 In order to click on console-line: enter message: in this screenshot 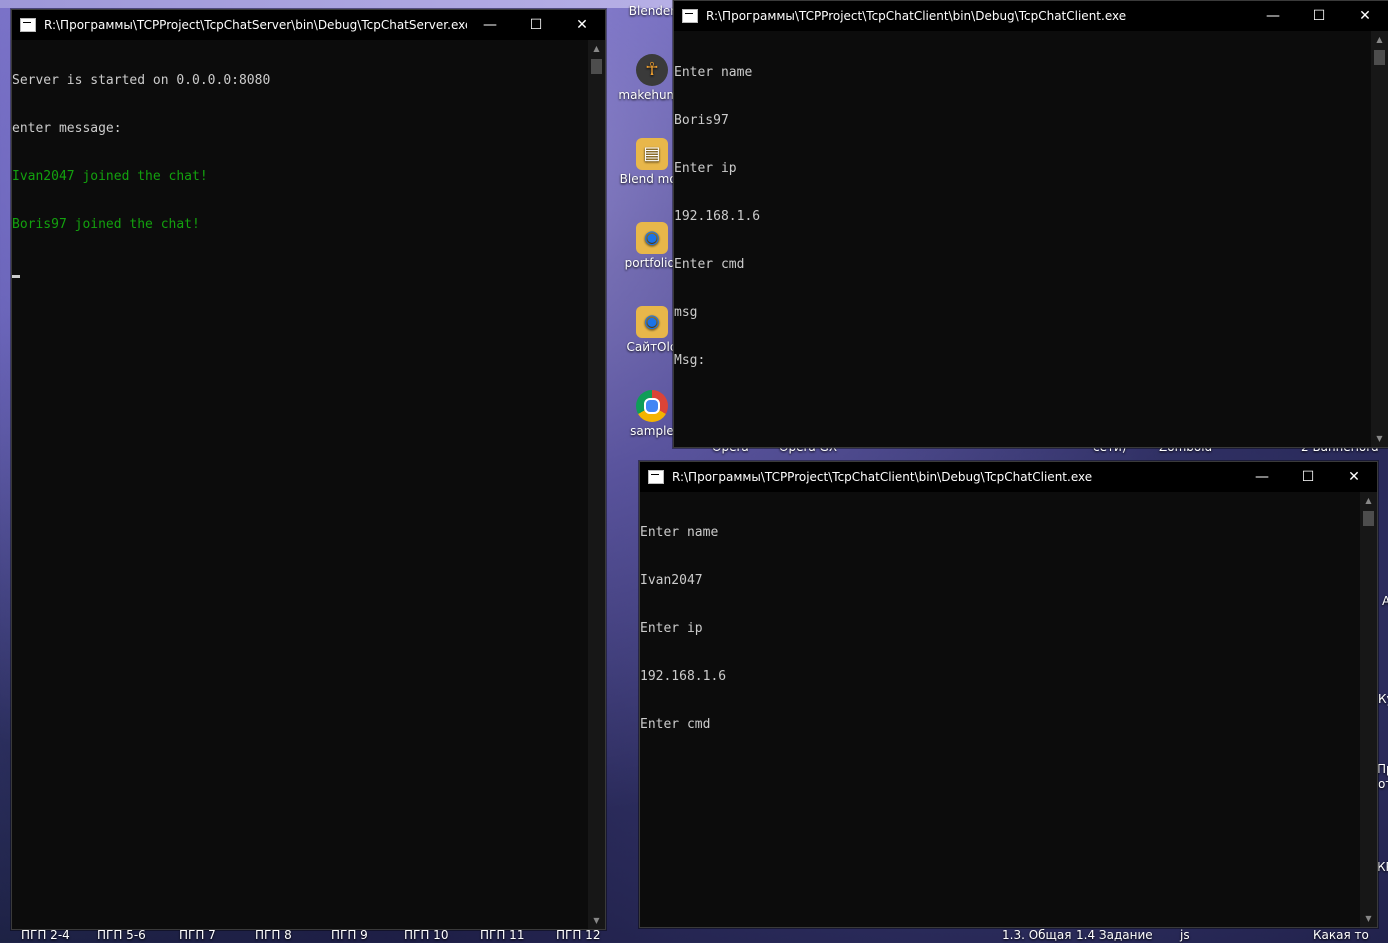, I will do `click(67, 128)`.